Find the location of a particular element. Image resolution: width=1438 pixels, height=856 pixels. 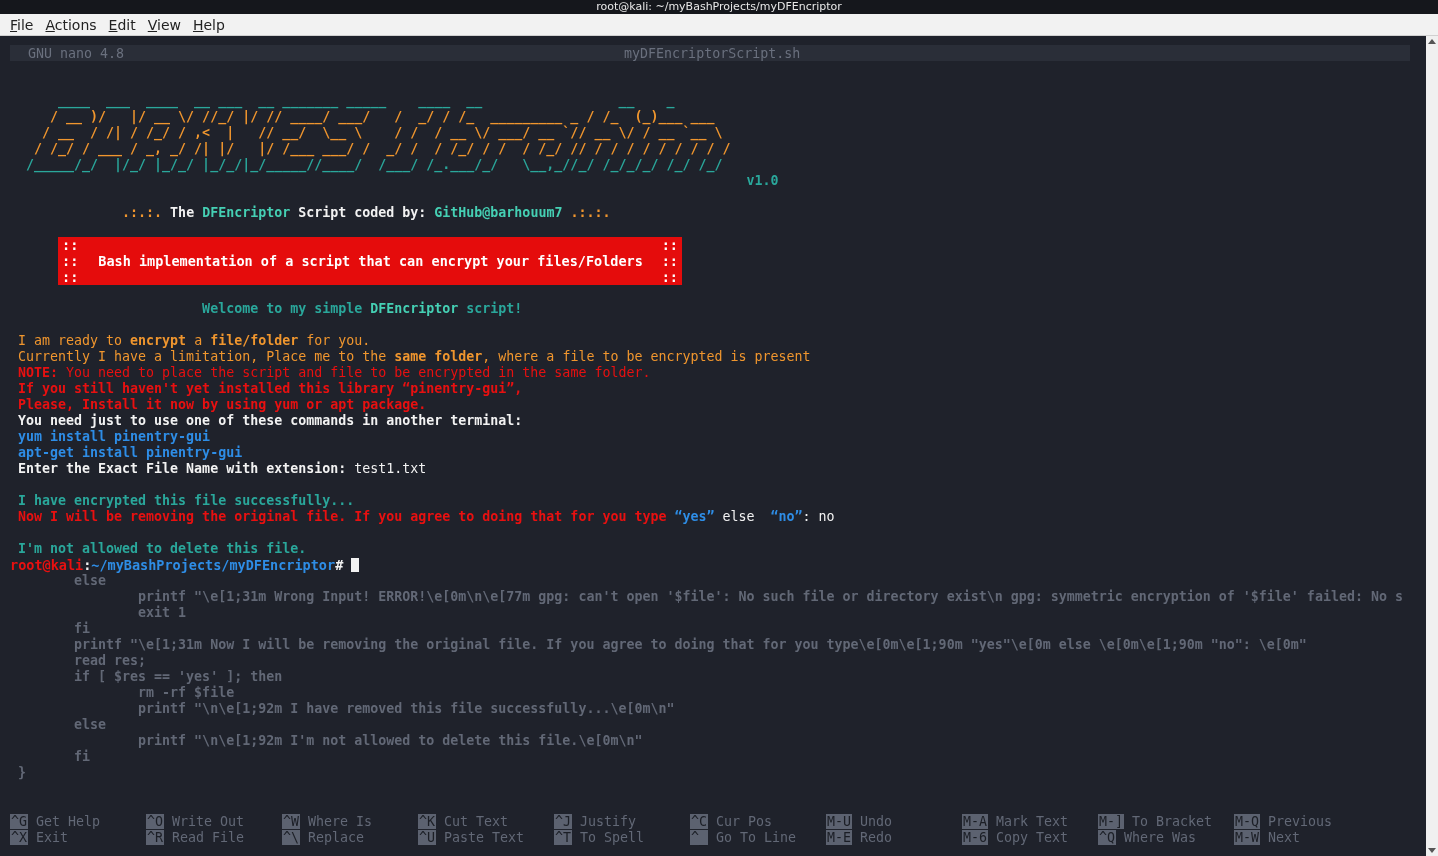

shortcut-label: Justify is located at coordinates (608, 821).